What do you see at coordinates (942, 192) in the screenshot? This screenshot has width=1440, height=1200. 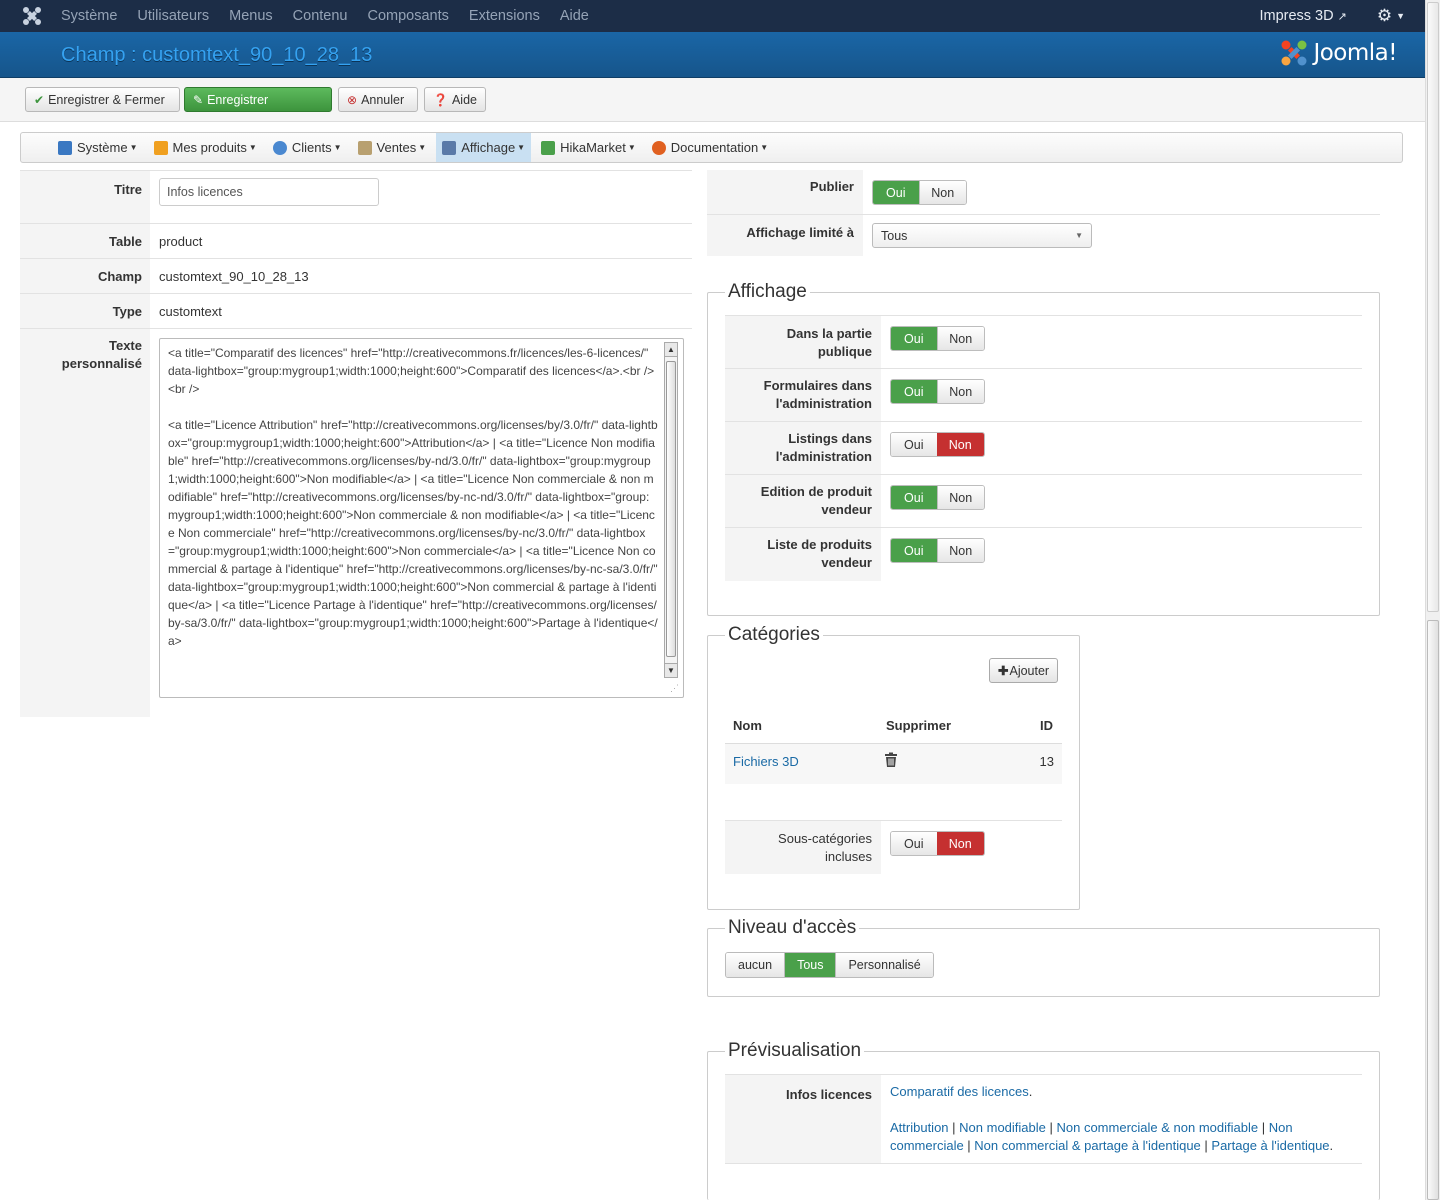 I see `publier-non: Non` at bounding box center [942, 192].